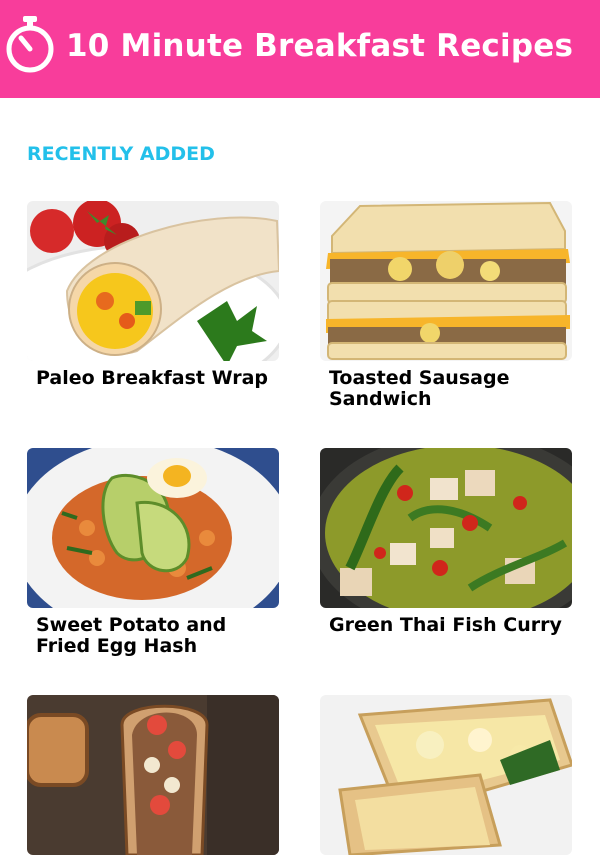 The height and width of the screenshot is (855, 600). I want to click on recipe-title: Sweet Potato and Fried Egg Hash, so click(155, 636).